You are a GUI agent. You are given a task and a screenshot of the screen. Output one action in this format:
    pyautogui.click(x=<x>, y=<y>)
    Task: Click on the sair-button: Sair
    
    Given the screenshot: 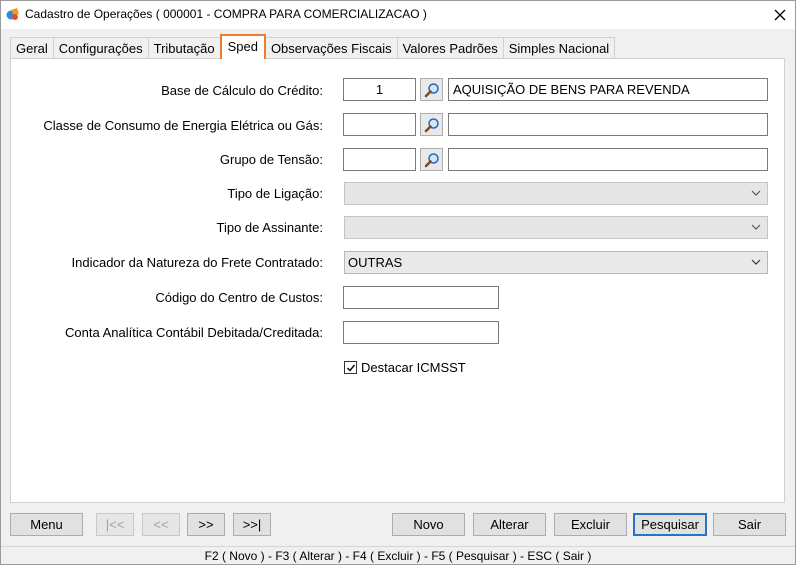 What is the action you would take?
    pyautogui.click(x=749, y=524)
    